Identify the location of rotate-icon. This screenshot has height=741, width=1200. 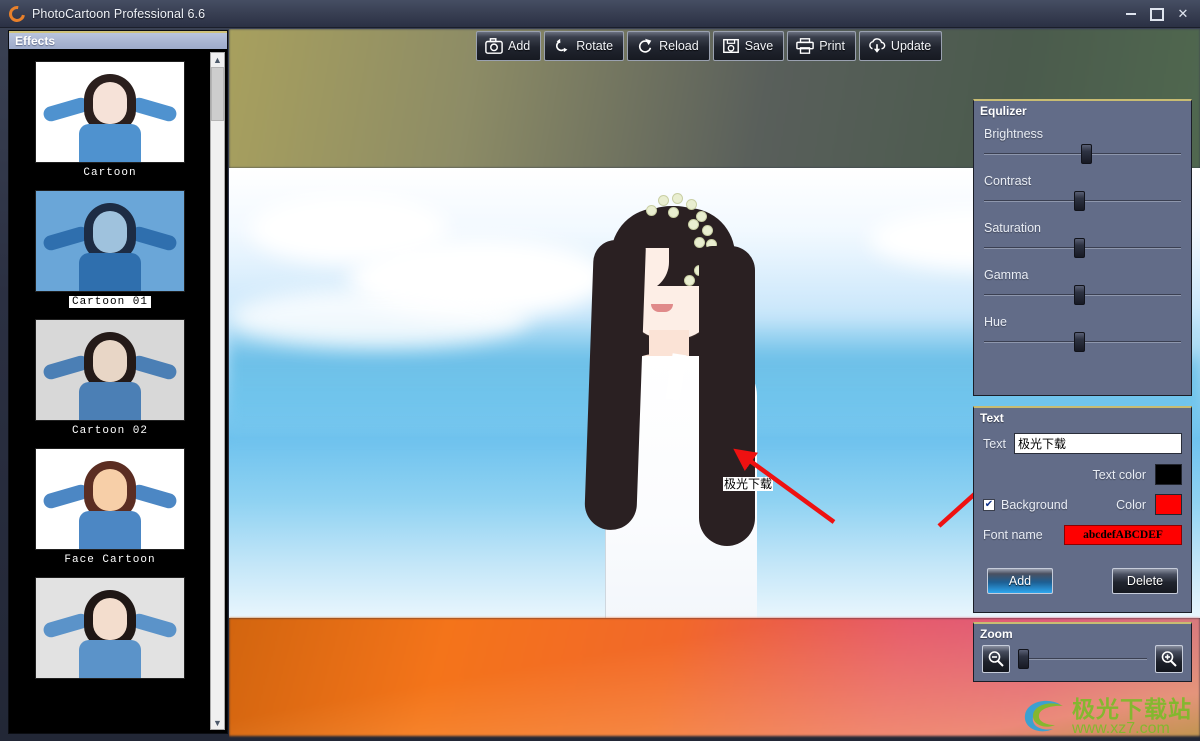
(562, 46).